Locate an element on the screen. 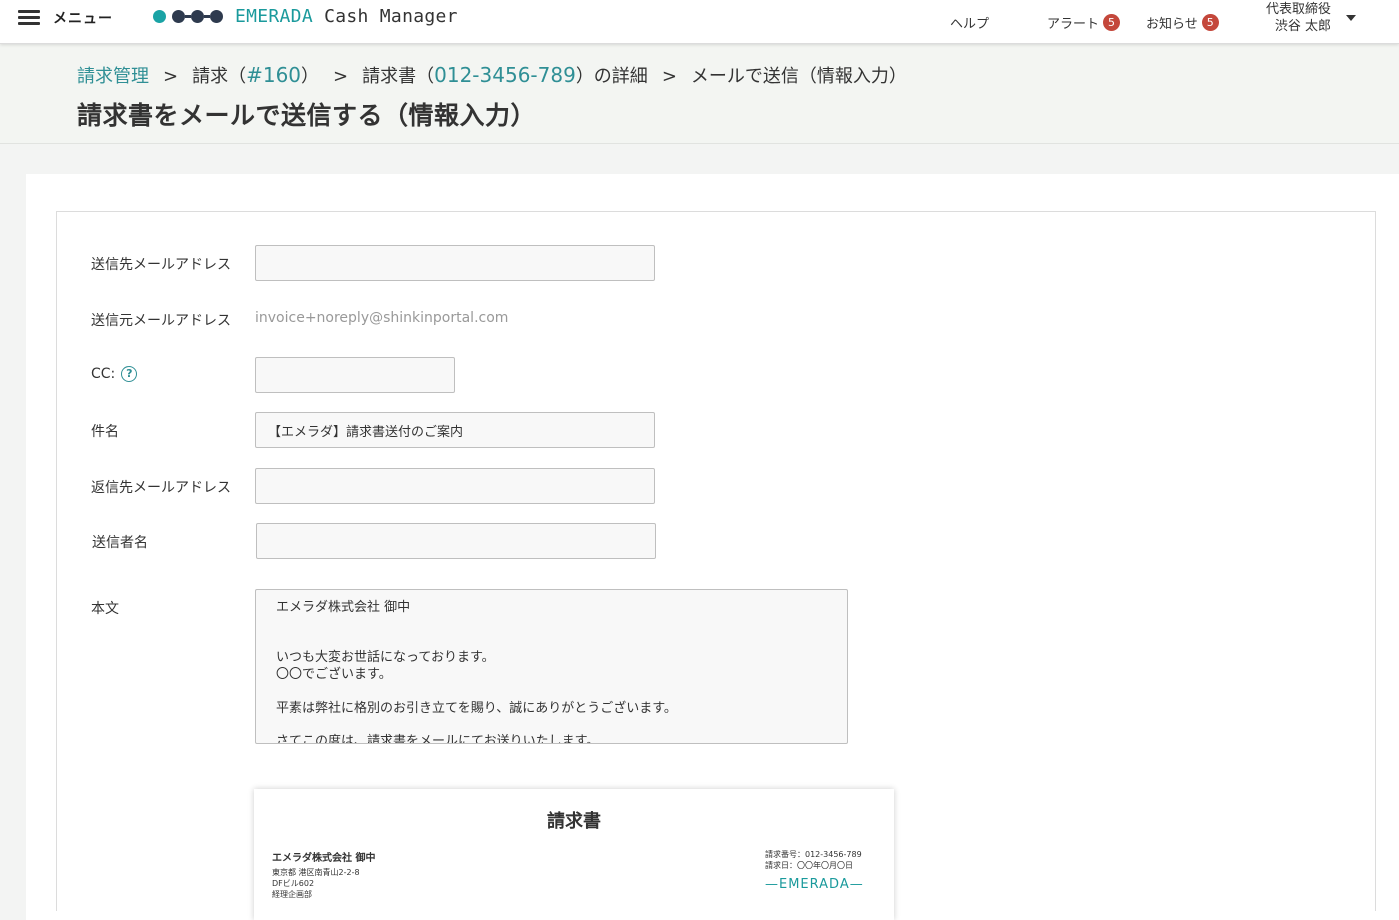 The height and width of the screenshot is (920, 1399). body-line: 〇〇でございます。 is located at coordinates (334, 674).